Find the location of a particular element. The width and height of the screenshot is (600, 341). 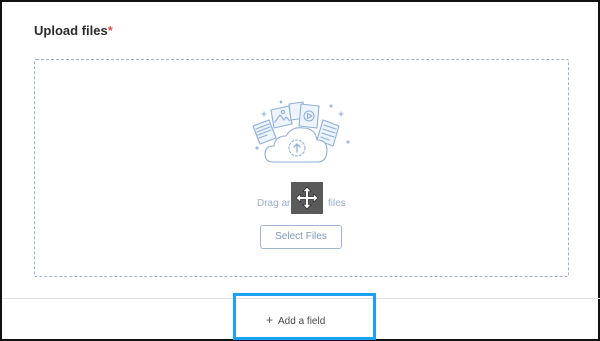

add-field-button: + Add a field is located at coordinates (295, 320).